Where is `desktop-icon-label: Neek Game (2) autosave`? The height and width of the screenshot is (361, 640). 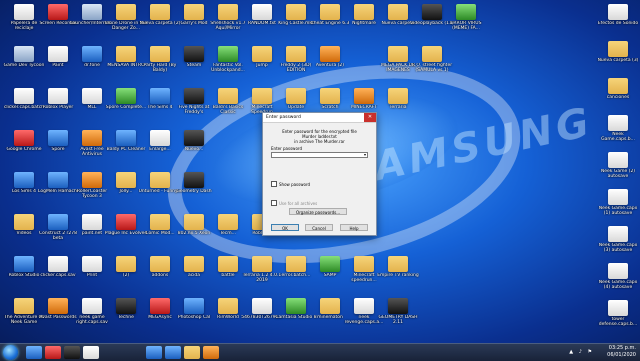
desktop-icon-label: Neek Game (2) autosave is located at coordinates (618, 174).